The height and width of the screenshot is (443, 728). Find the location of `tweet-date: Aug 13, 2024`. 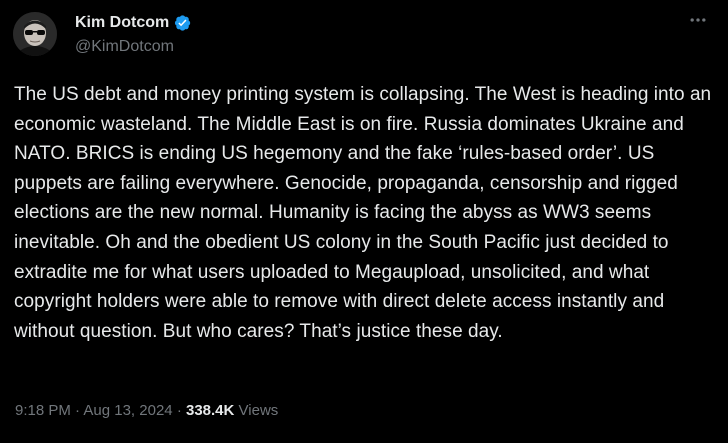

tweet-date: Aug 13, 2024 is located at coordinates (127, 410).